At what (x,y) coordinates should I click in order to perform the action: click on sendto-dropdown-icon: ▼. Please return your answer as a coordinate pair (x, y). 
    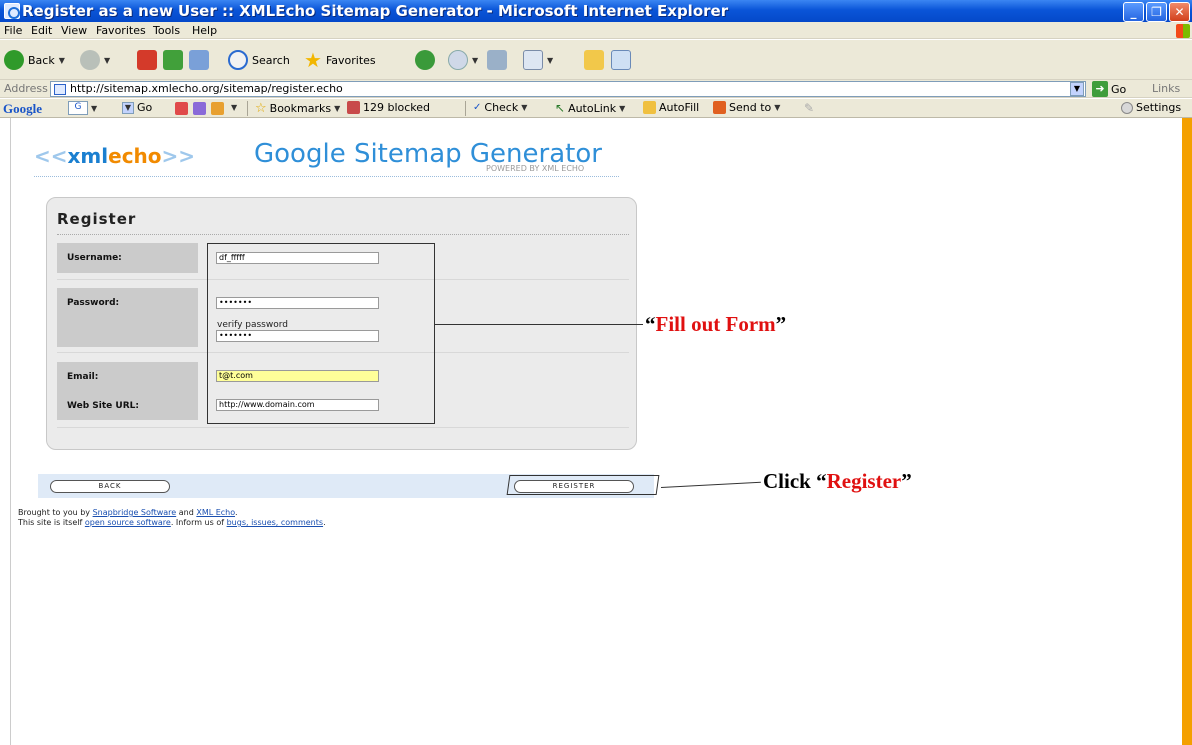
    Looking at the image, I should click on (777, 107).